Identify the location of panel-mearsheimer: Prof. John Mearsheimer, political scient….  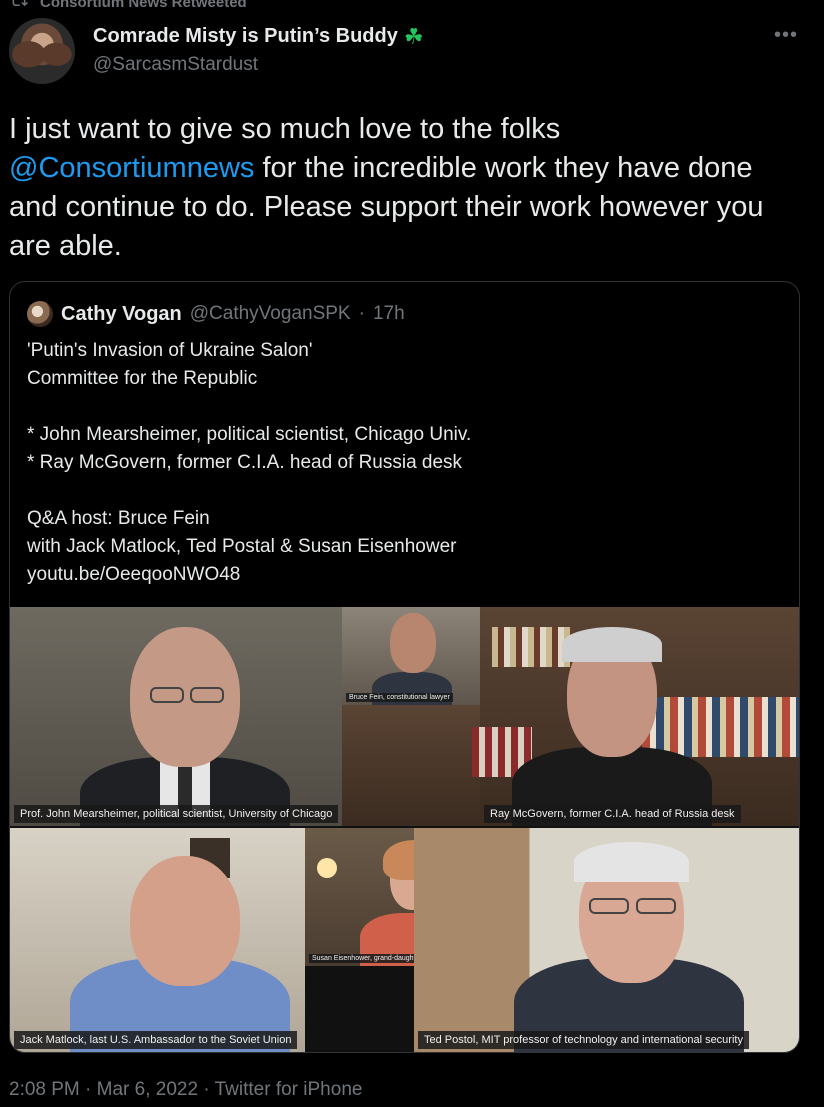
(176, 716).